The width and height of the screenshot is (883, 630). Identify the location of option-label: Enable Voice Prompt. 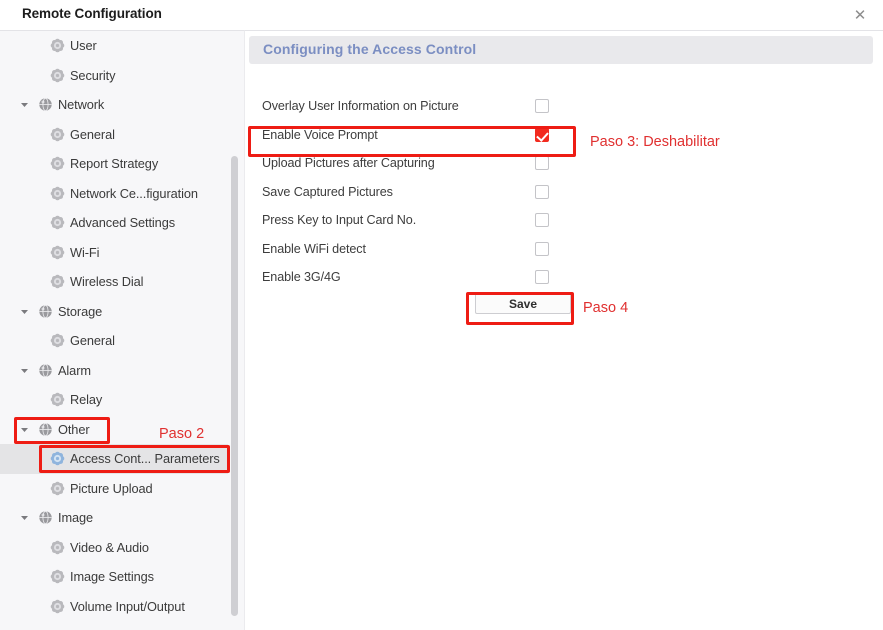
(320, 134).